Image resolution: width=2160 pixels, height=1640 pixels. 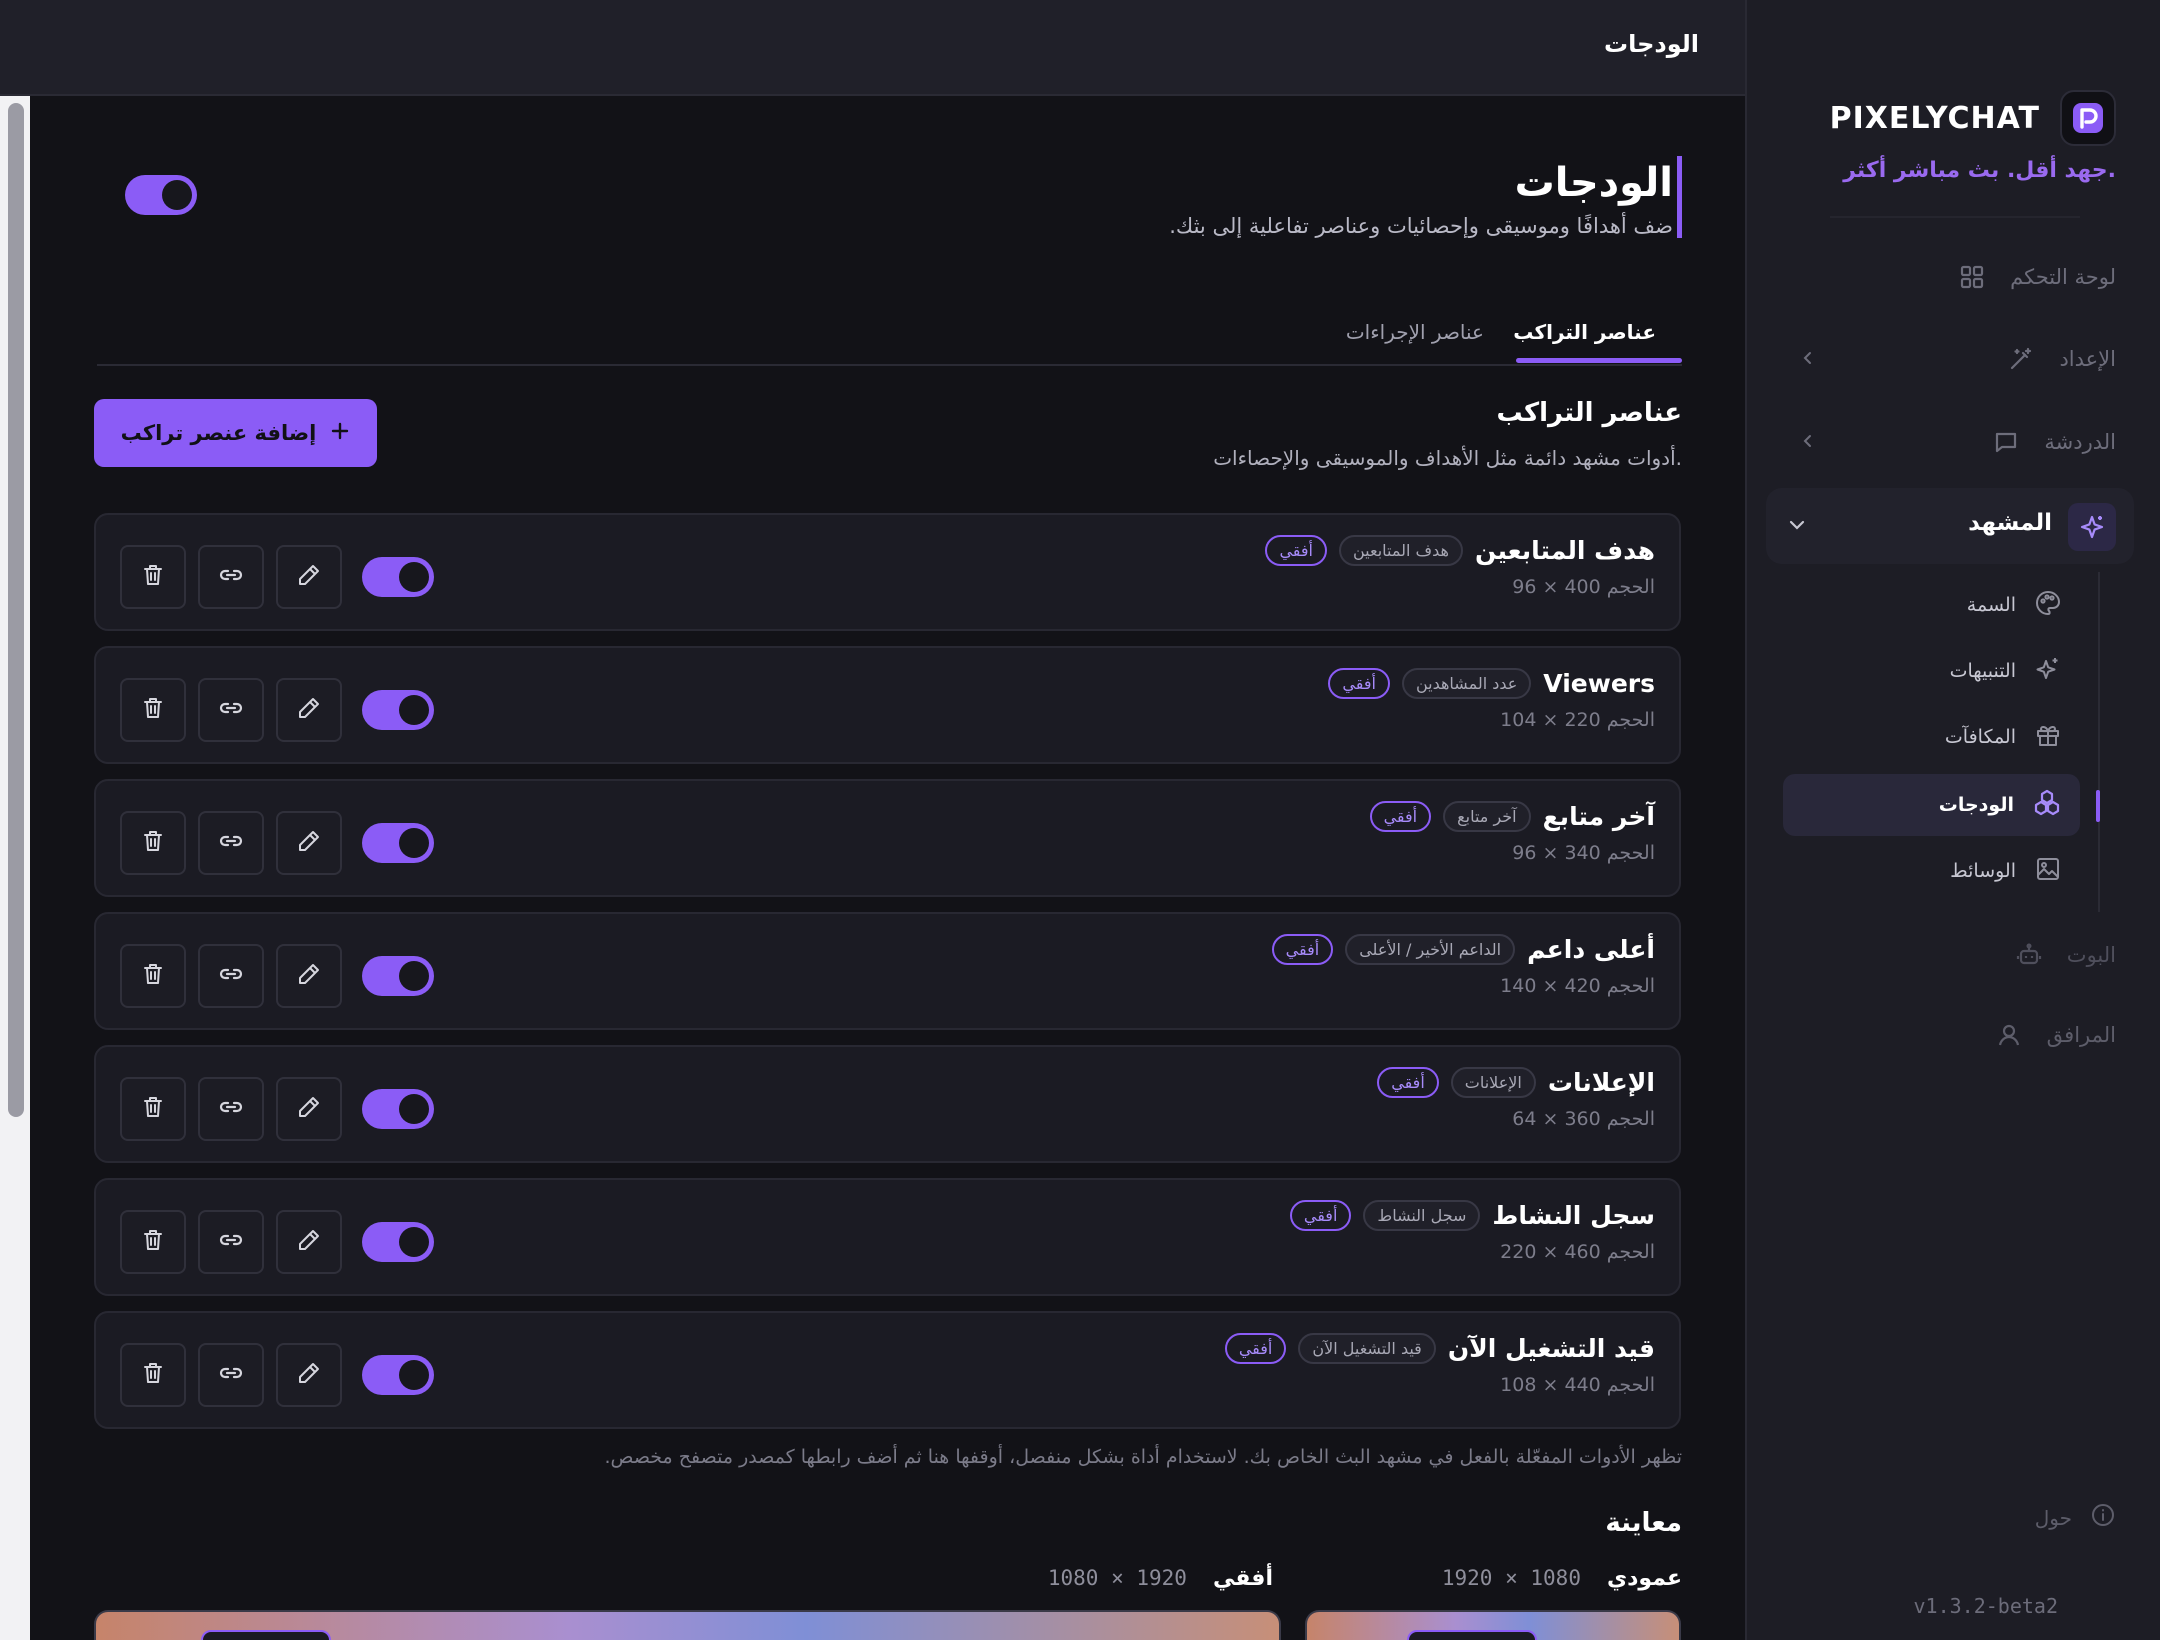 What do you see at coordinates (1466, 683) in the screenshot?
I see `widget-type-badge: عدد المشاهدين` at bounding box center [1466, 683].